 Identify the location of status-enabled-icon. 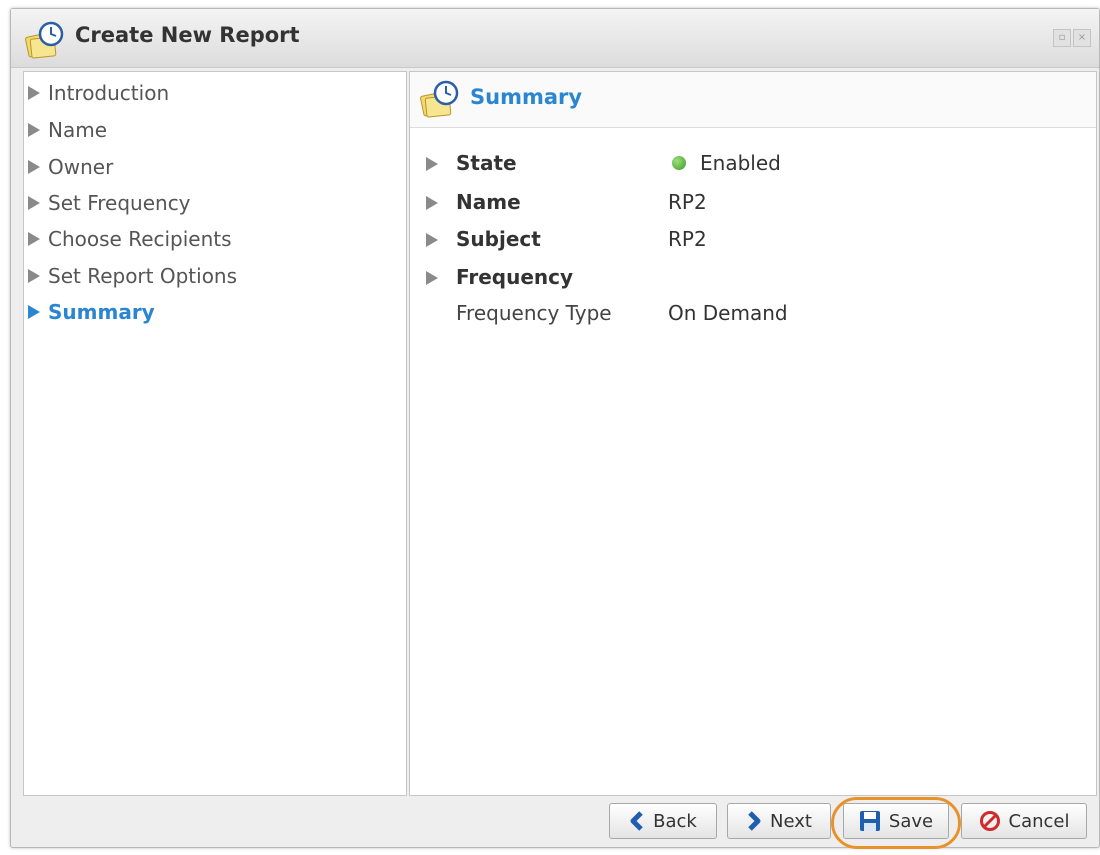
(679, 163).